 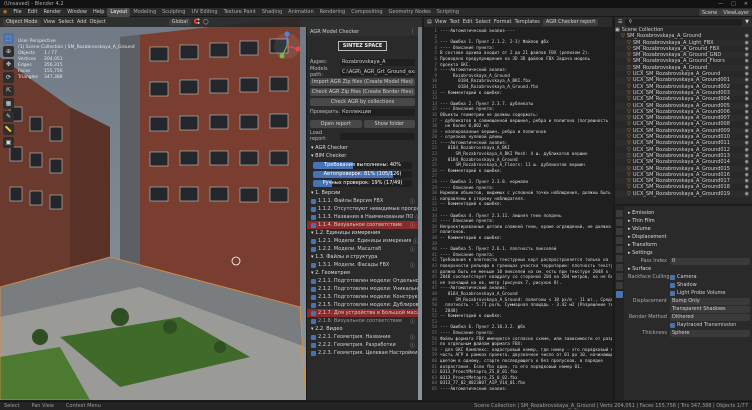 I want to click on te-menu-format: Format, so click(x=503, y=22).